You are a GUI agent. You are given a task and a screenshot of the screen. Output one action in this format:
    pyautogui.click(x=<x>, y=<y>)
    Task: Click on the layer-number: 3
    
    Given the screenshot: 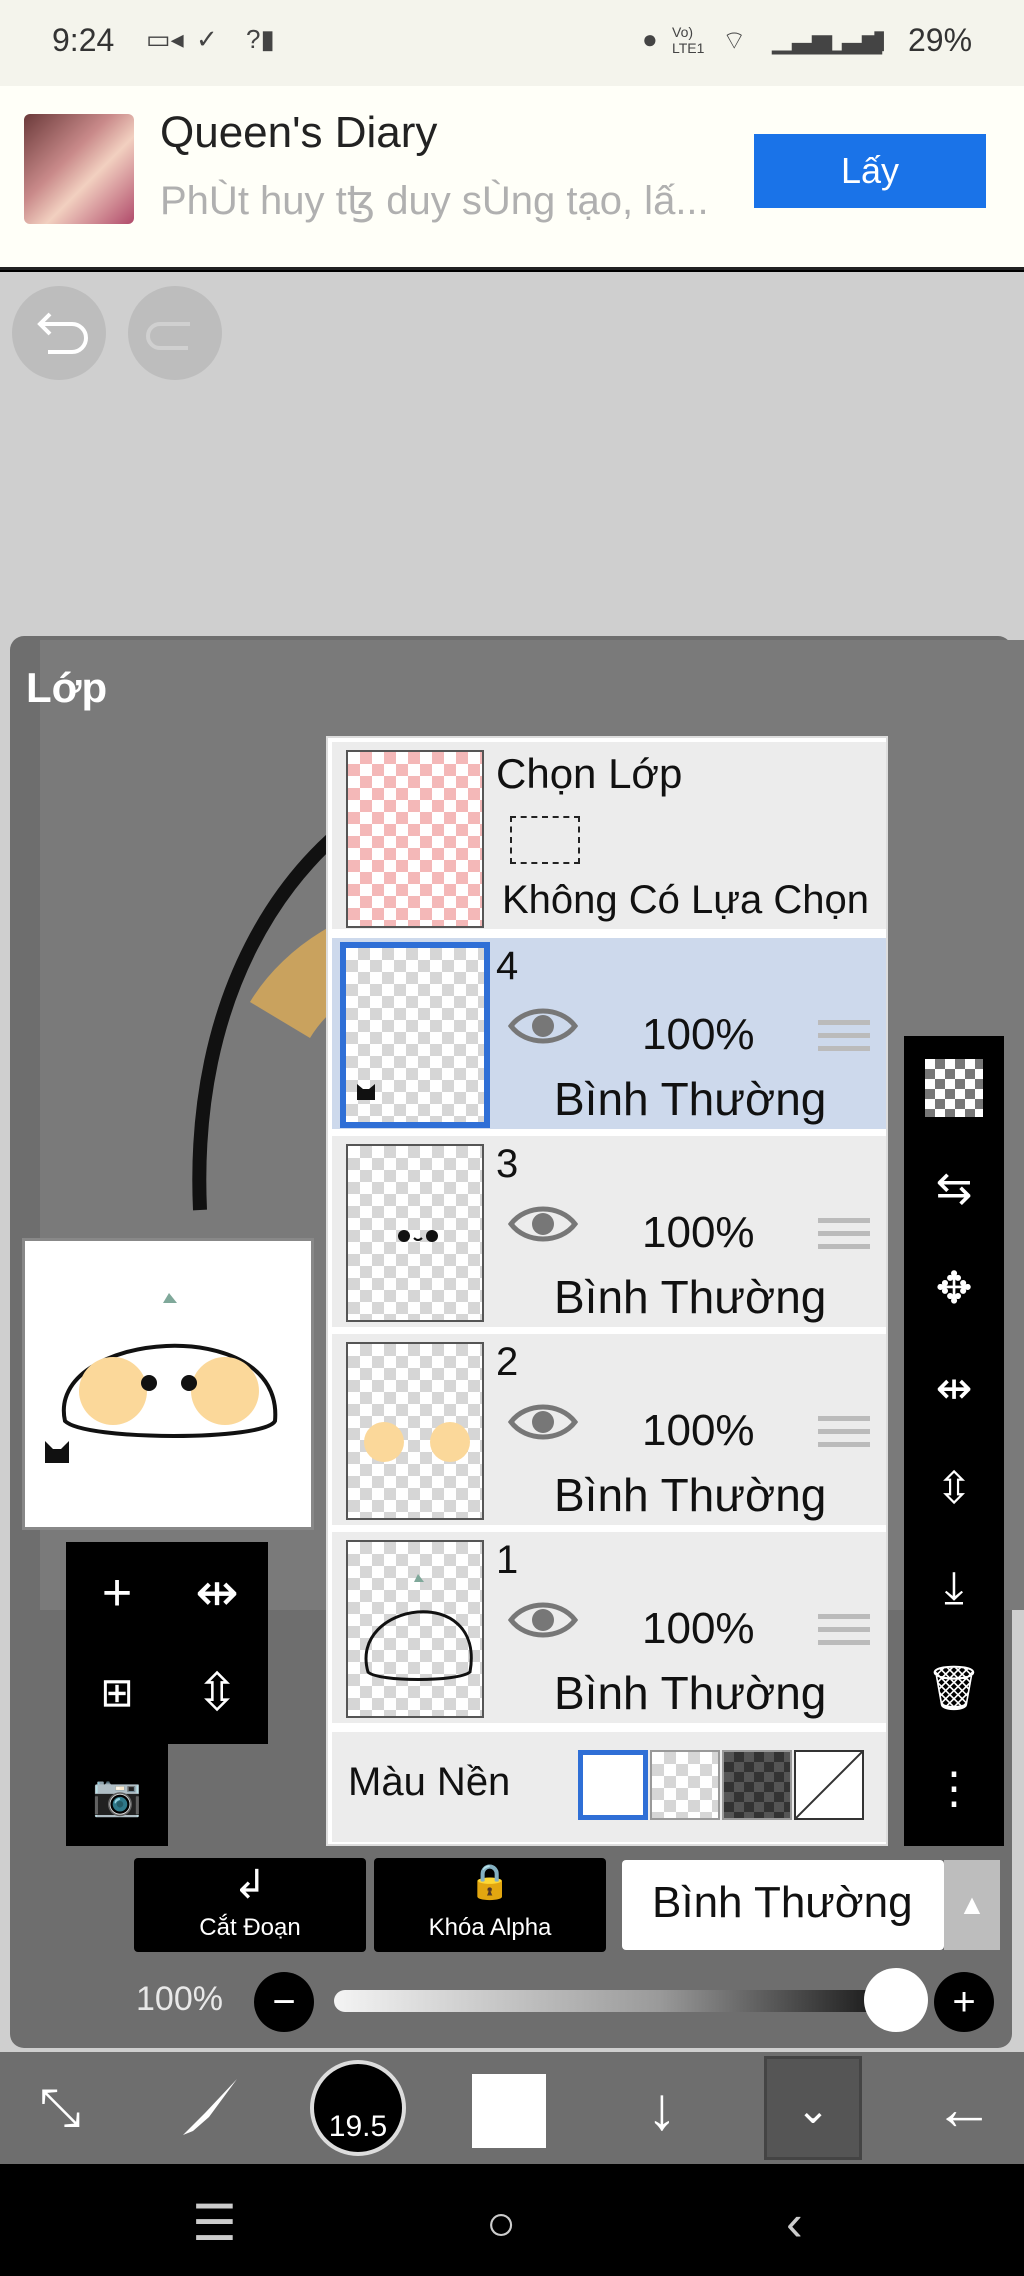 What is the action you would take?
    pyautogui.click(x=507, y=1164)
    